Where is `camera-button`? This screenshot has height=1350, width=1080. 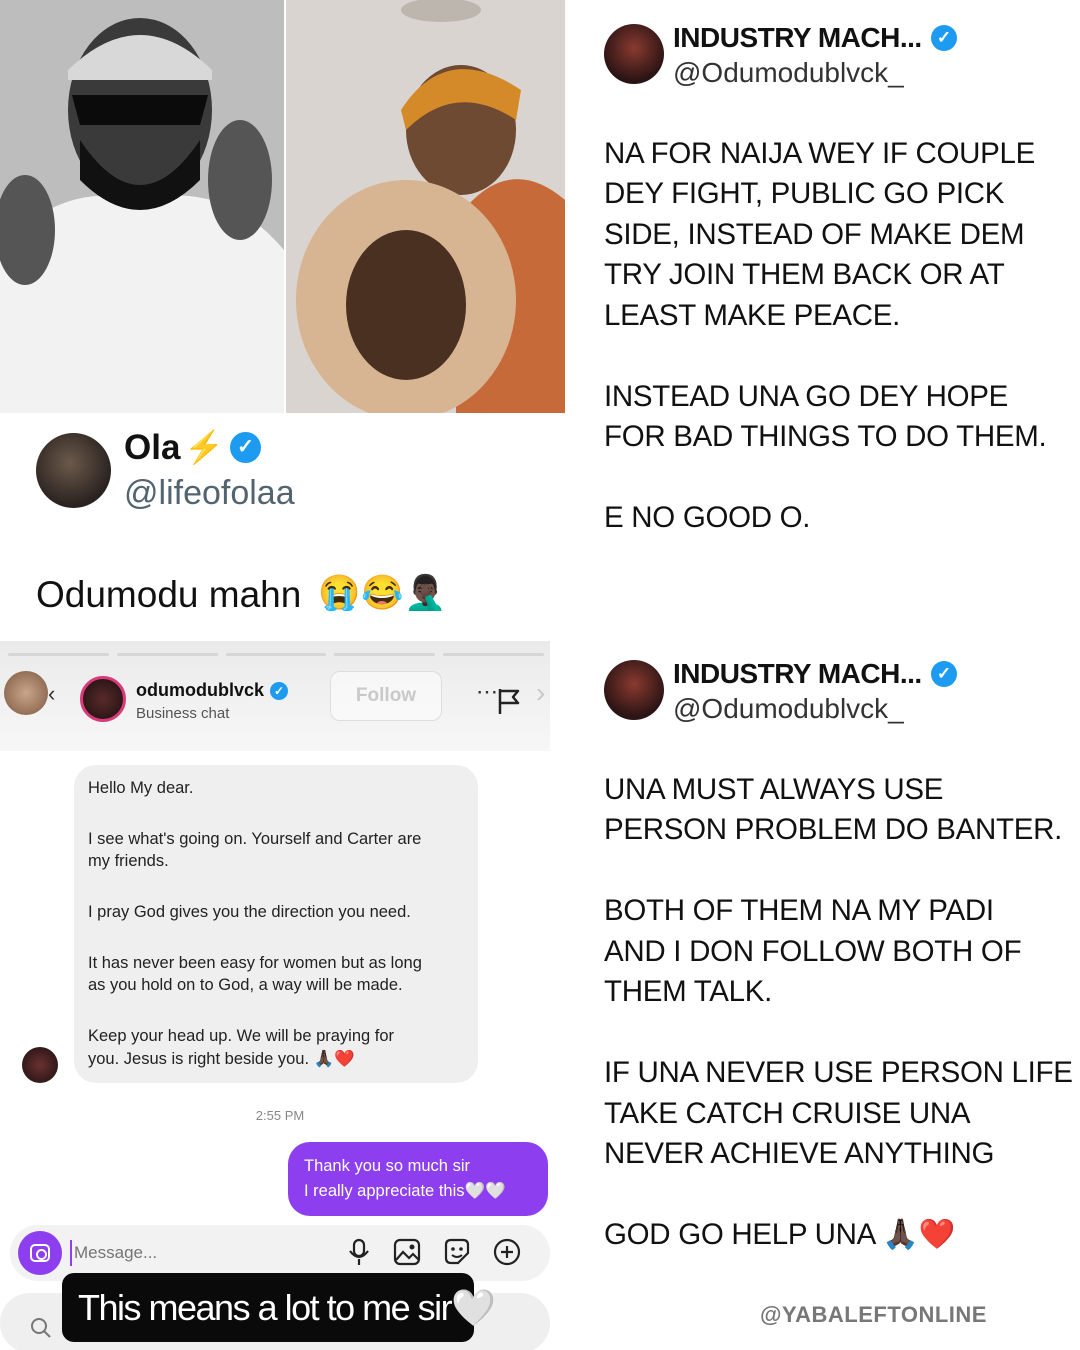
camera-button is located at coordinates (40, 1253).